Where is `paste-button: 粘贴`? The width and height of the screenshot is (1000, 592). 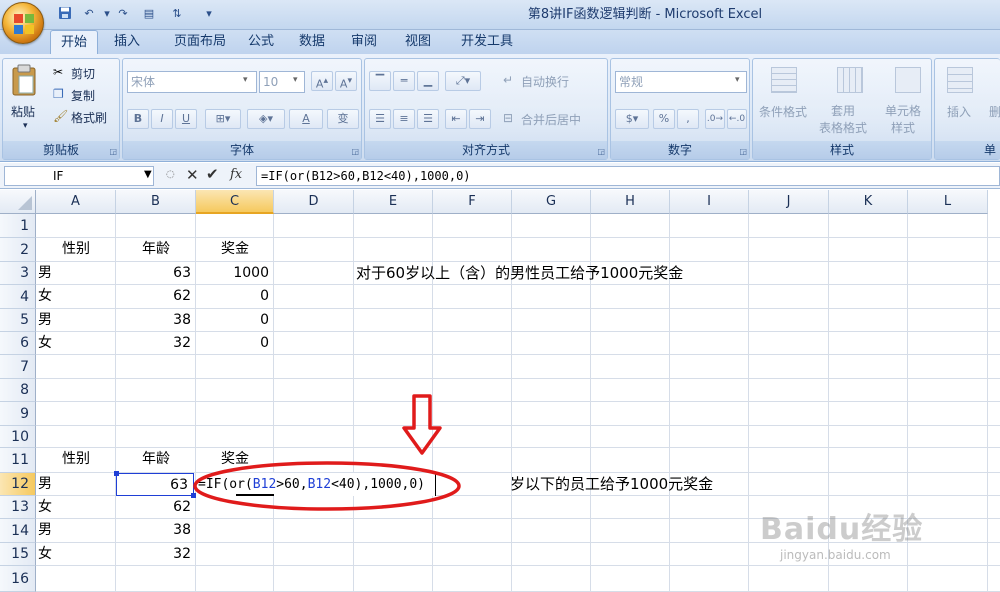
paste-button: 粘贴 is located at coordinates (23, 111).